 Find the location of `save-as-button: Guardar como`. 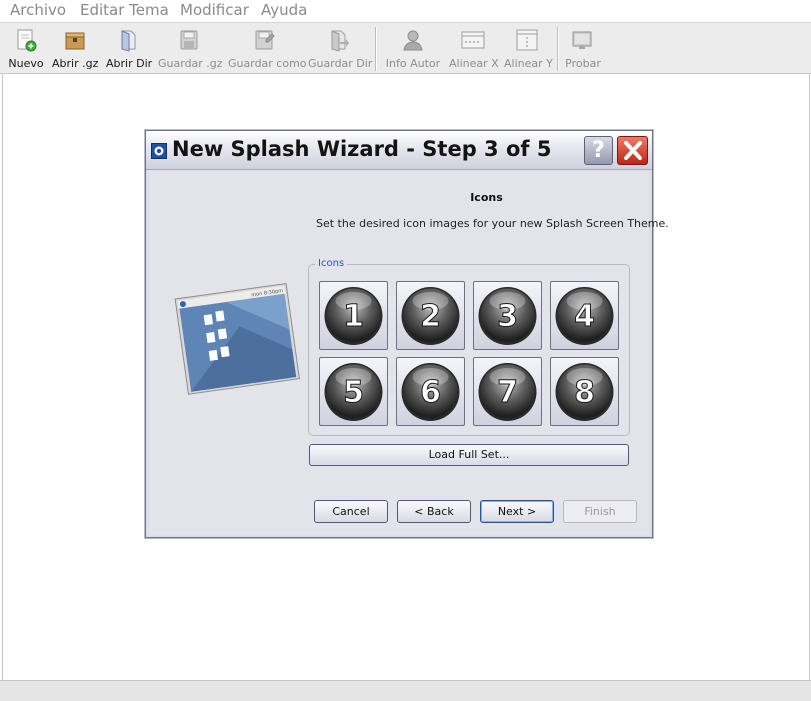

save-as-button: Guardar como is located at coordinates (267, 49).